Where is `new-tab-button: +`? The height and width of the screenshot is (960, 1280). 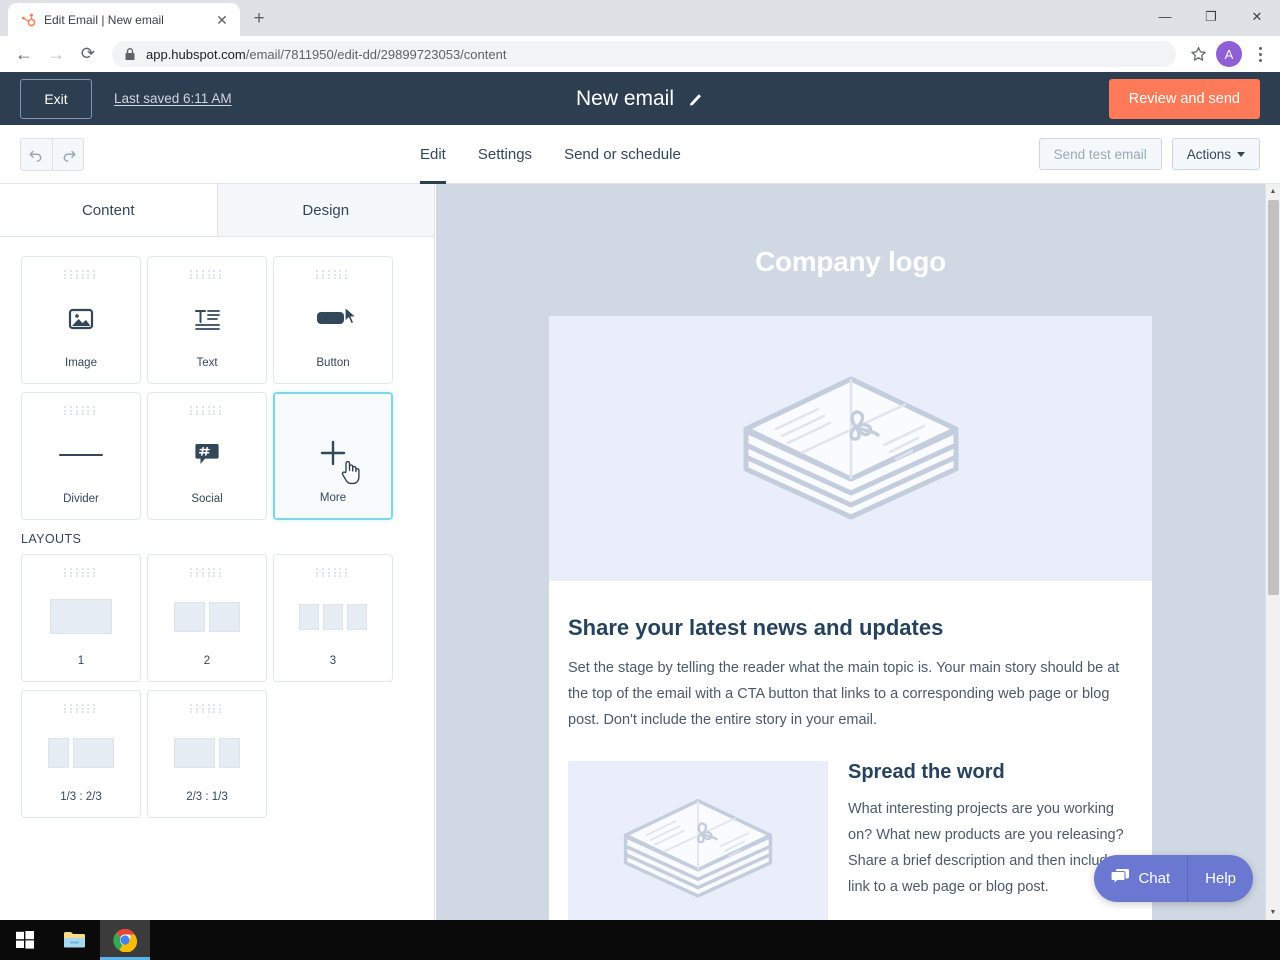
new-tab-button: + is located at coordinates (259, 18).